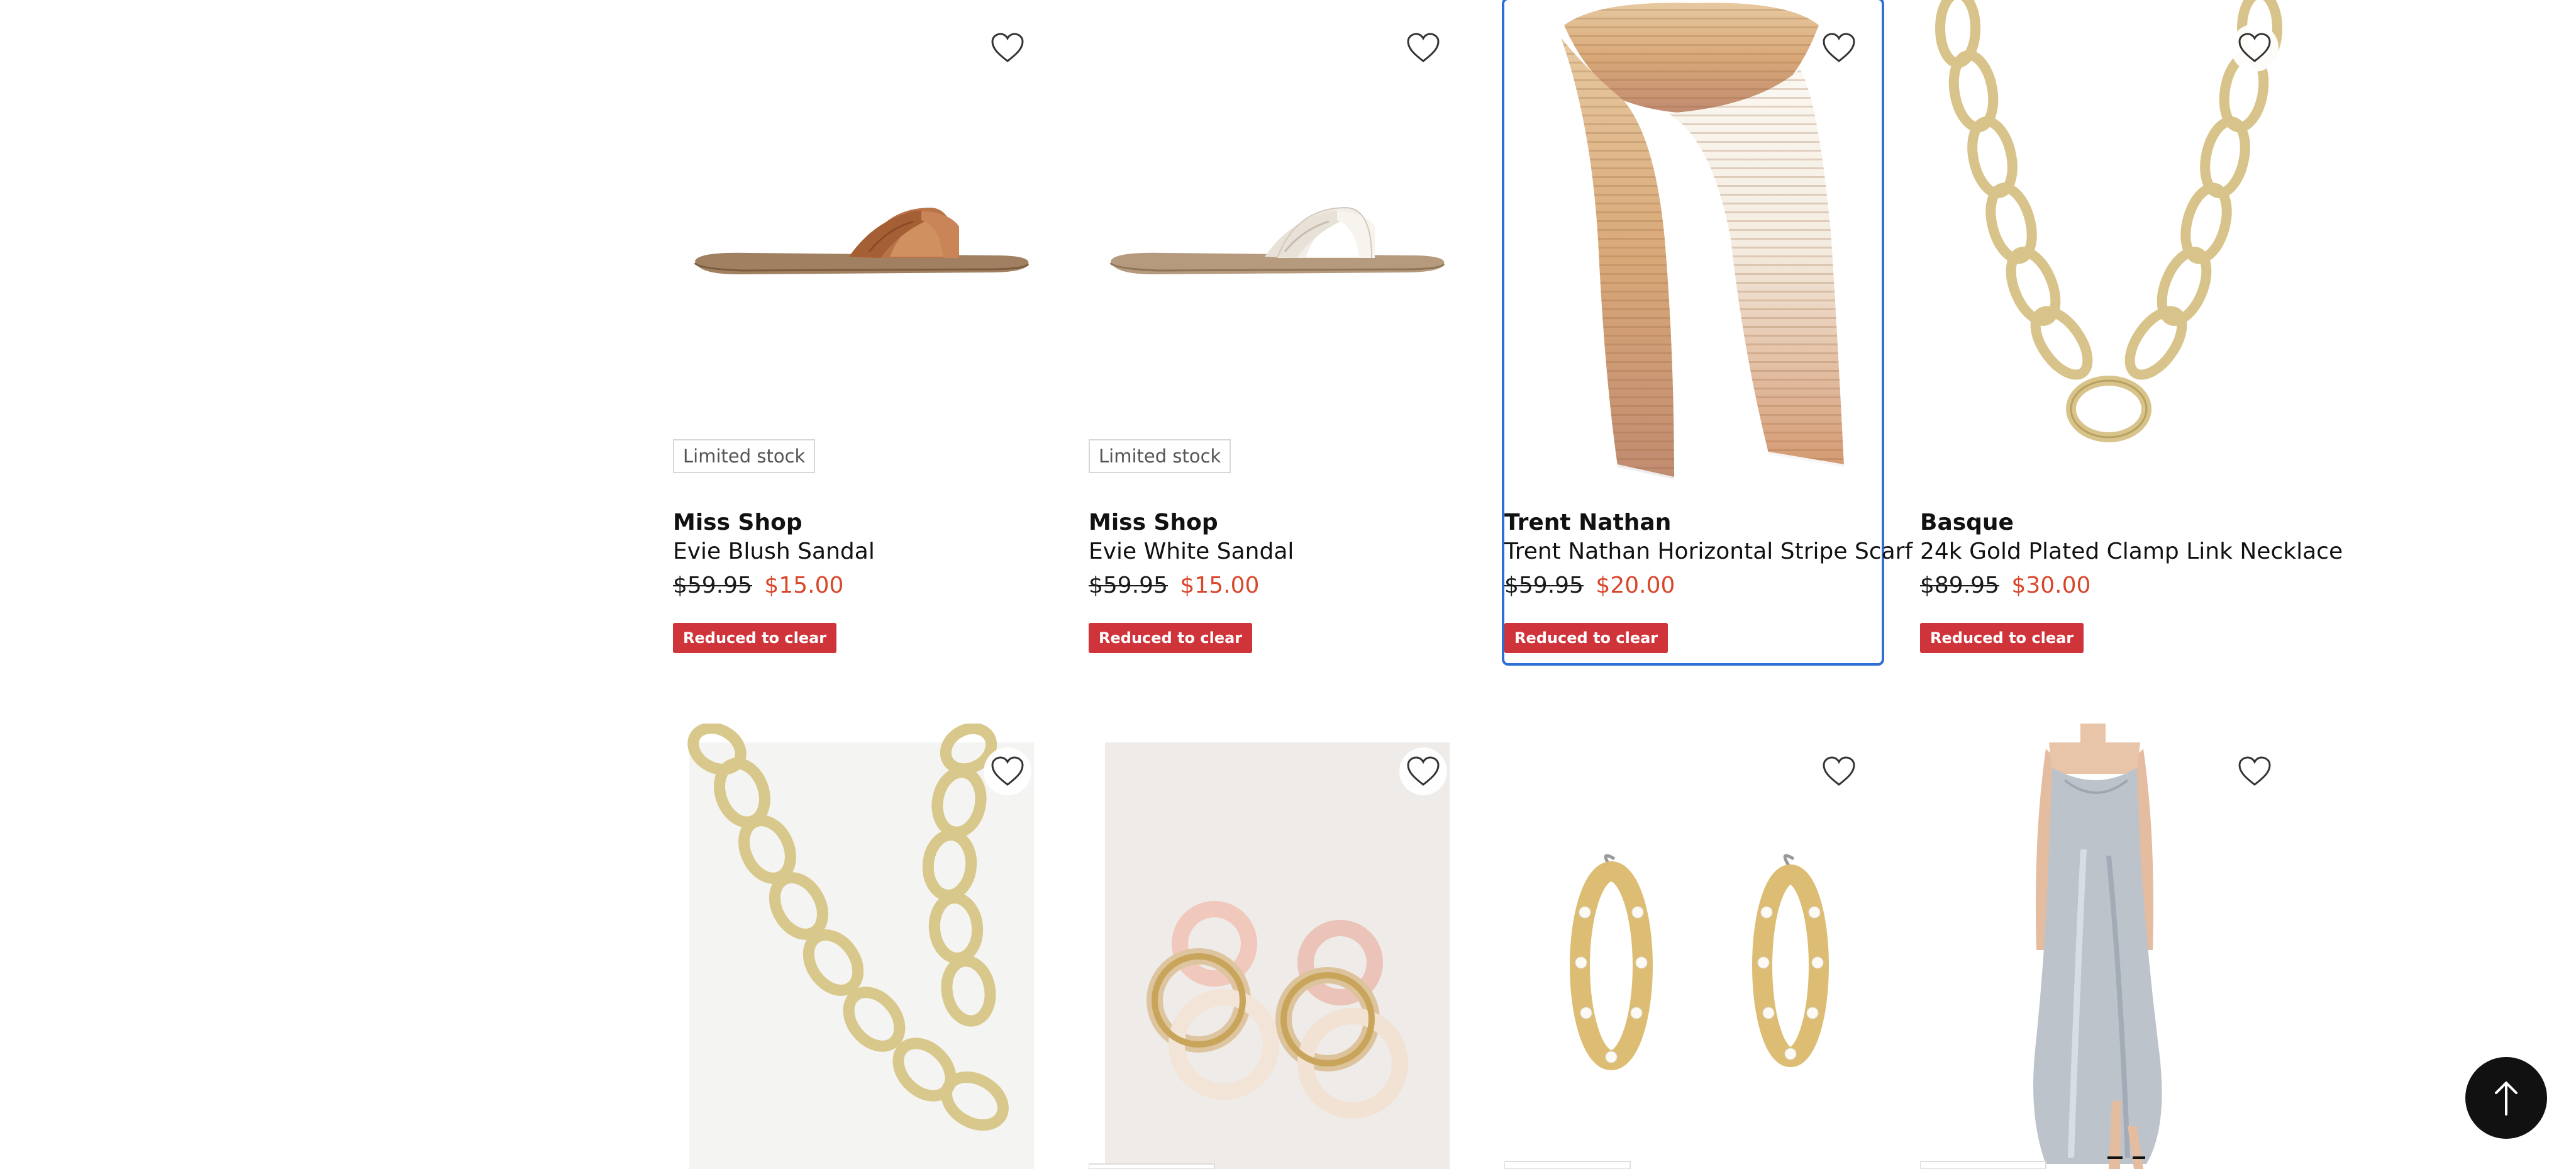 This screenshot has height=1169, width=2576. I want to click on product-image-tan-sandal, so click(861, 246).